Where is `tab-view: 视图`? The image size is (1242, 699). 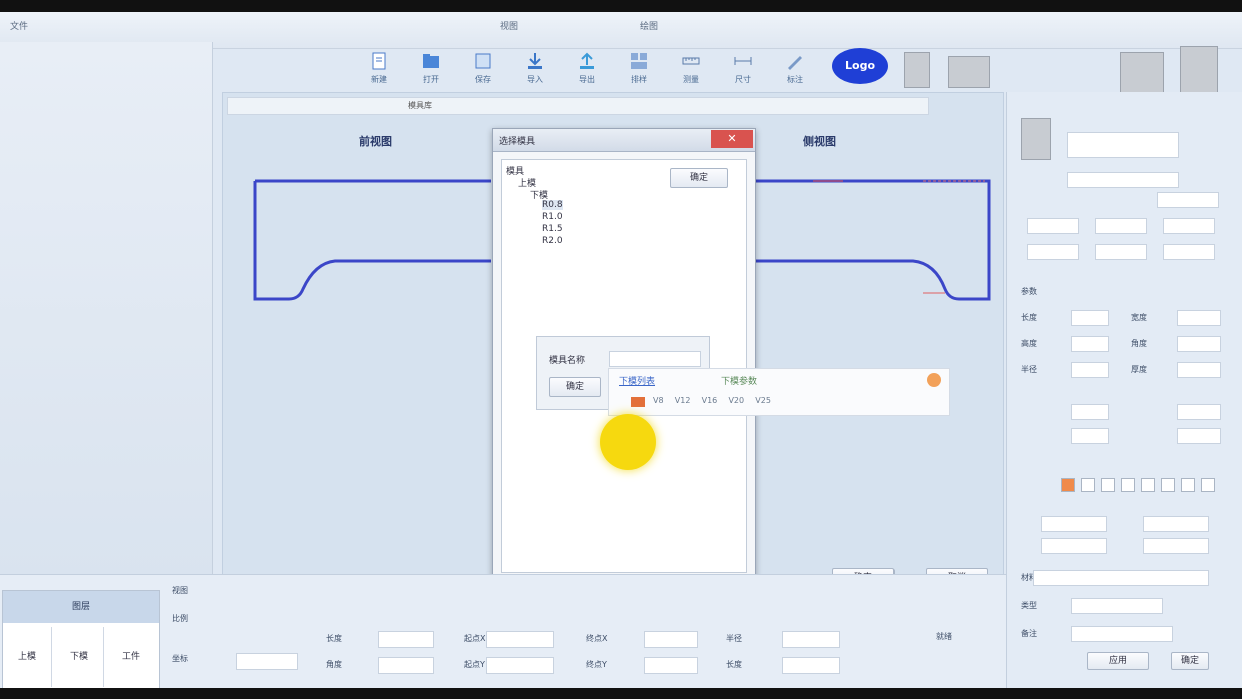
tab-view: 视图 is located at coordinates (509, 27).